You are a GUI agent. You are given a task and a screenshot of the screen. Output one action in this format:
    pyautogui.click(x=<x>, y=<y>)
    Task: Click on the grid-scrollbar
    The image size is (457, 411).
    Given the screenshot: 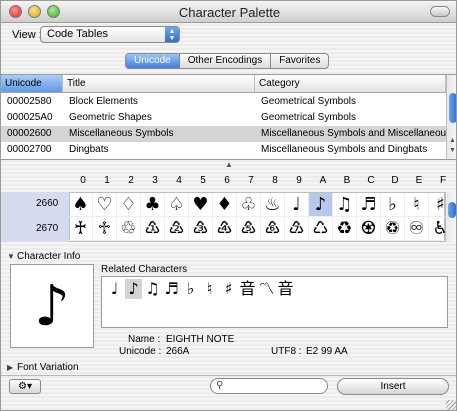 What is the action you would take?
    pyautogui.click(x=450, y=217)
    